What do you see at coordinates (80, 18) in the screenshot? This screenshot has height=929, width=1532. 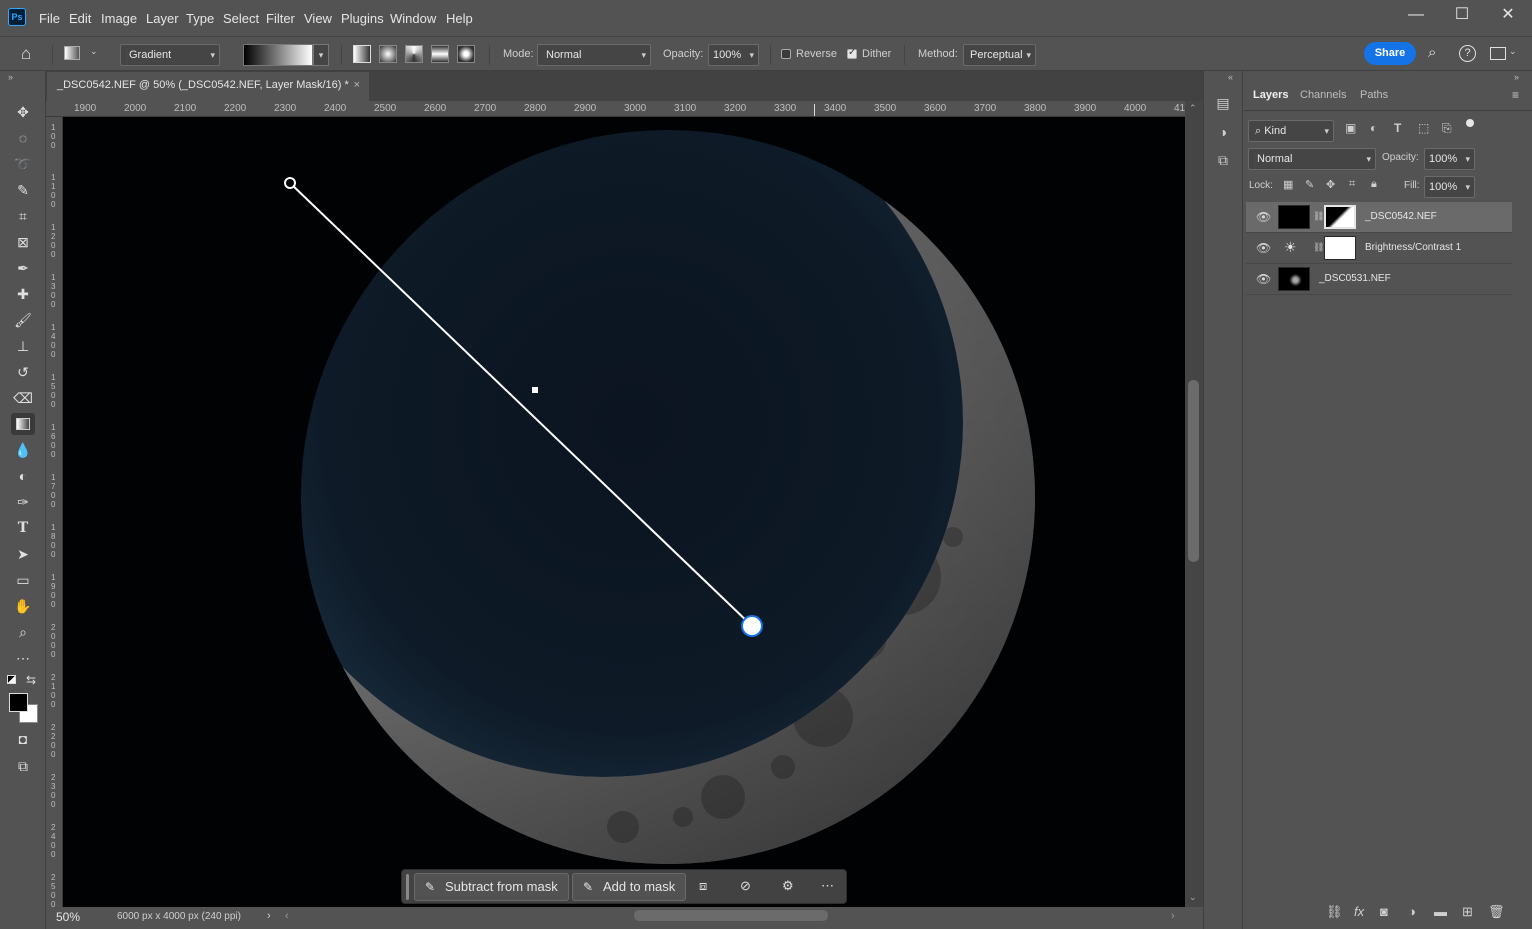 I see `menu-edit: Edit` at bounding box center [80, 18].